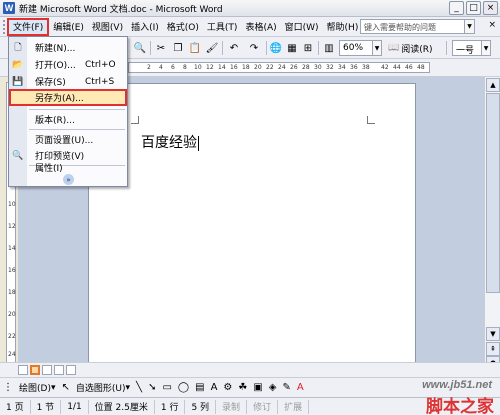 The height and width of the screenshot is (415, 500). What do you see at coordinates (490, 8) in the screenshot?
I see `close-button: ×` at bounding box center [490, 8].